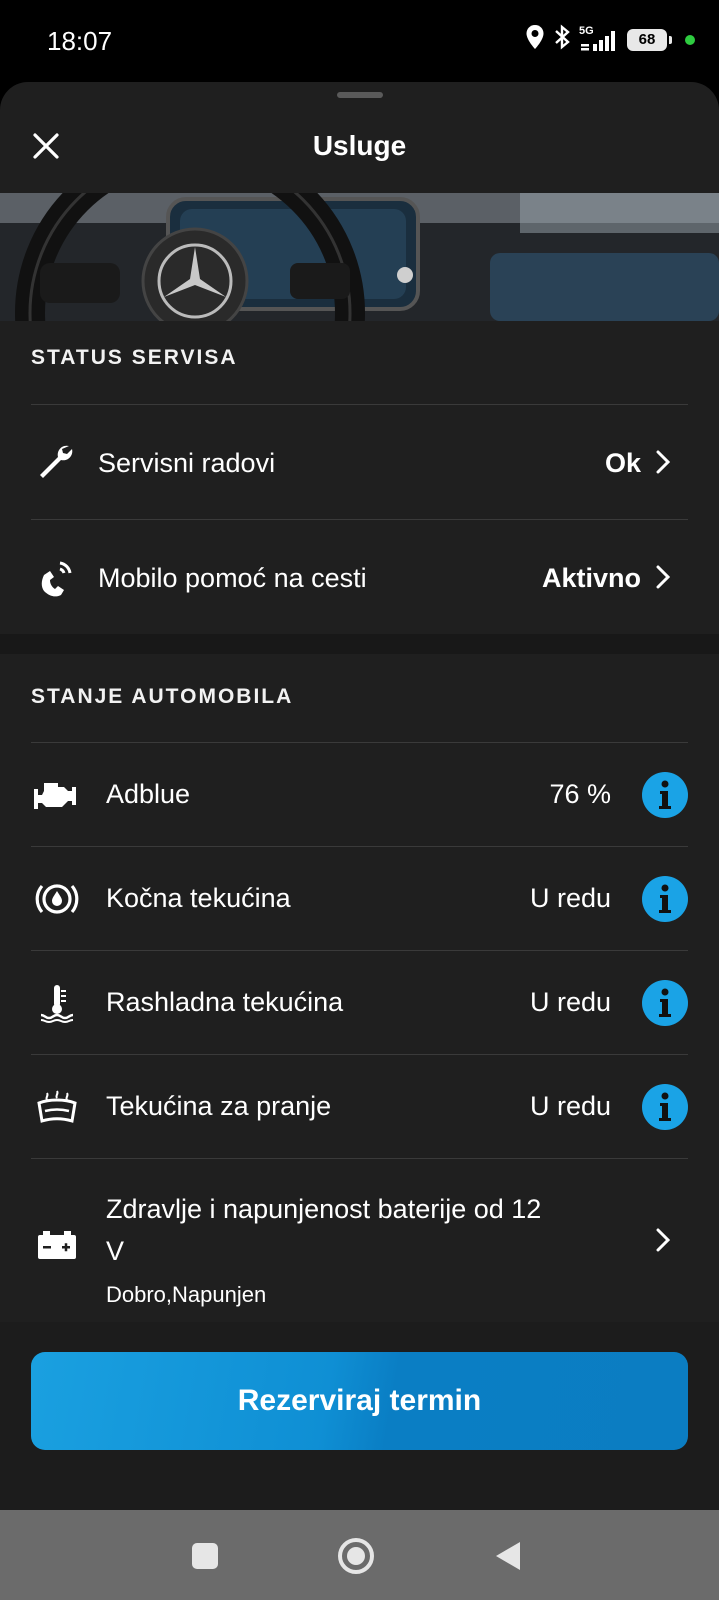 This screenshot has height=1600, width=719. What do you see at coordinates (57, 899) in the screenshot?
I see `brake-fluid-icon` at bounding box center [57, 899].